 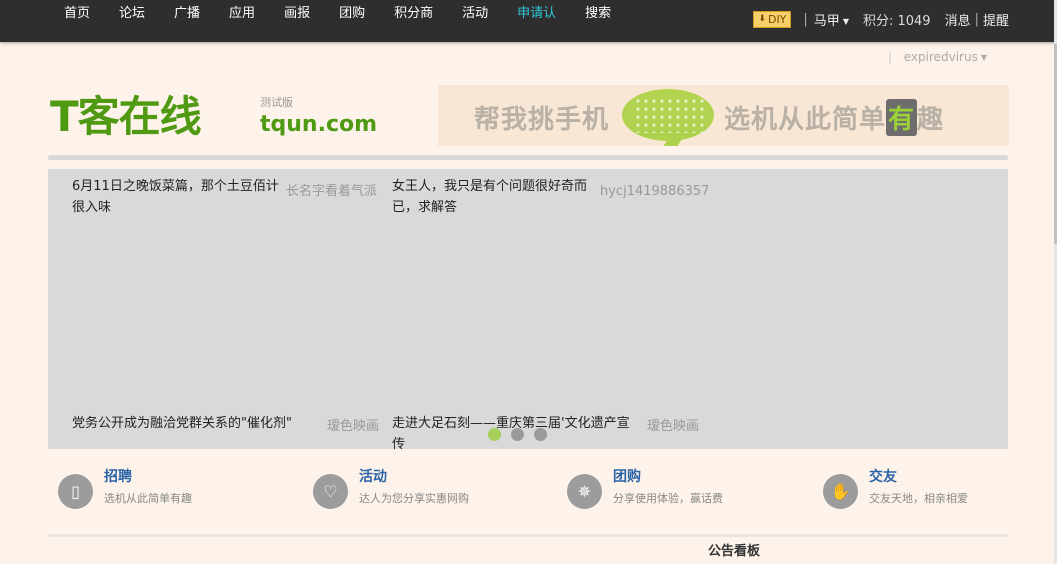 I want to click on site-logo: T客在线 测试版 tqun.com, so click(x=213, y=117).